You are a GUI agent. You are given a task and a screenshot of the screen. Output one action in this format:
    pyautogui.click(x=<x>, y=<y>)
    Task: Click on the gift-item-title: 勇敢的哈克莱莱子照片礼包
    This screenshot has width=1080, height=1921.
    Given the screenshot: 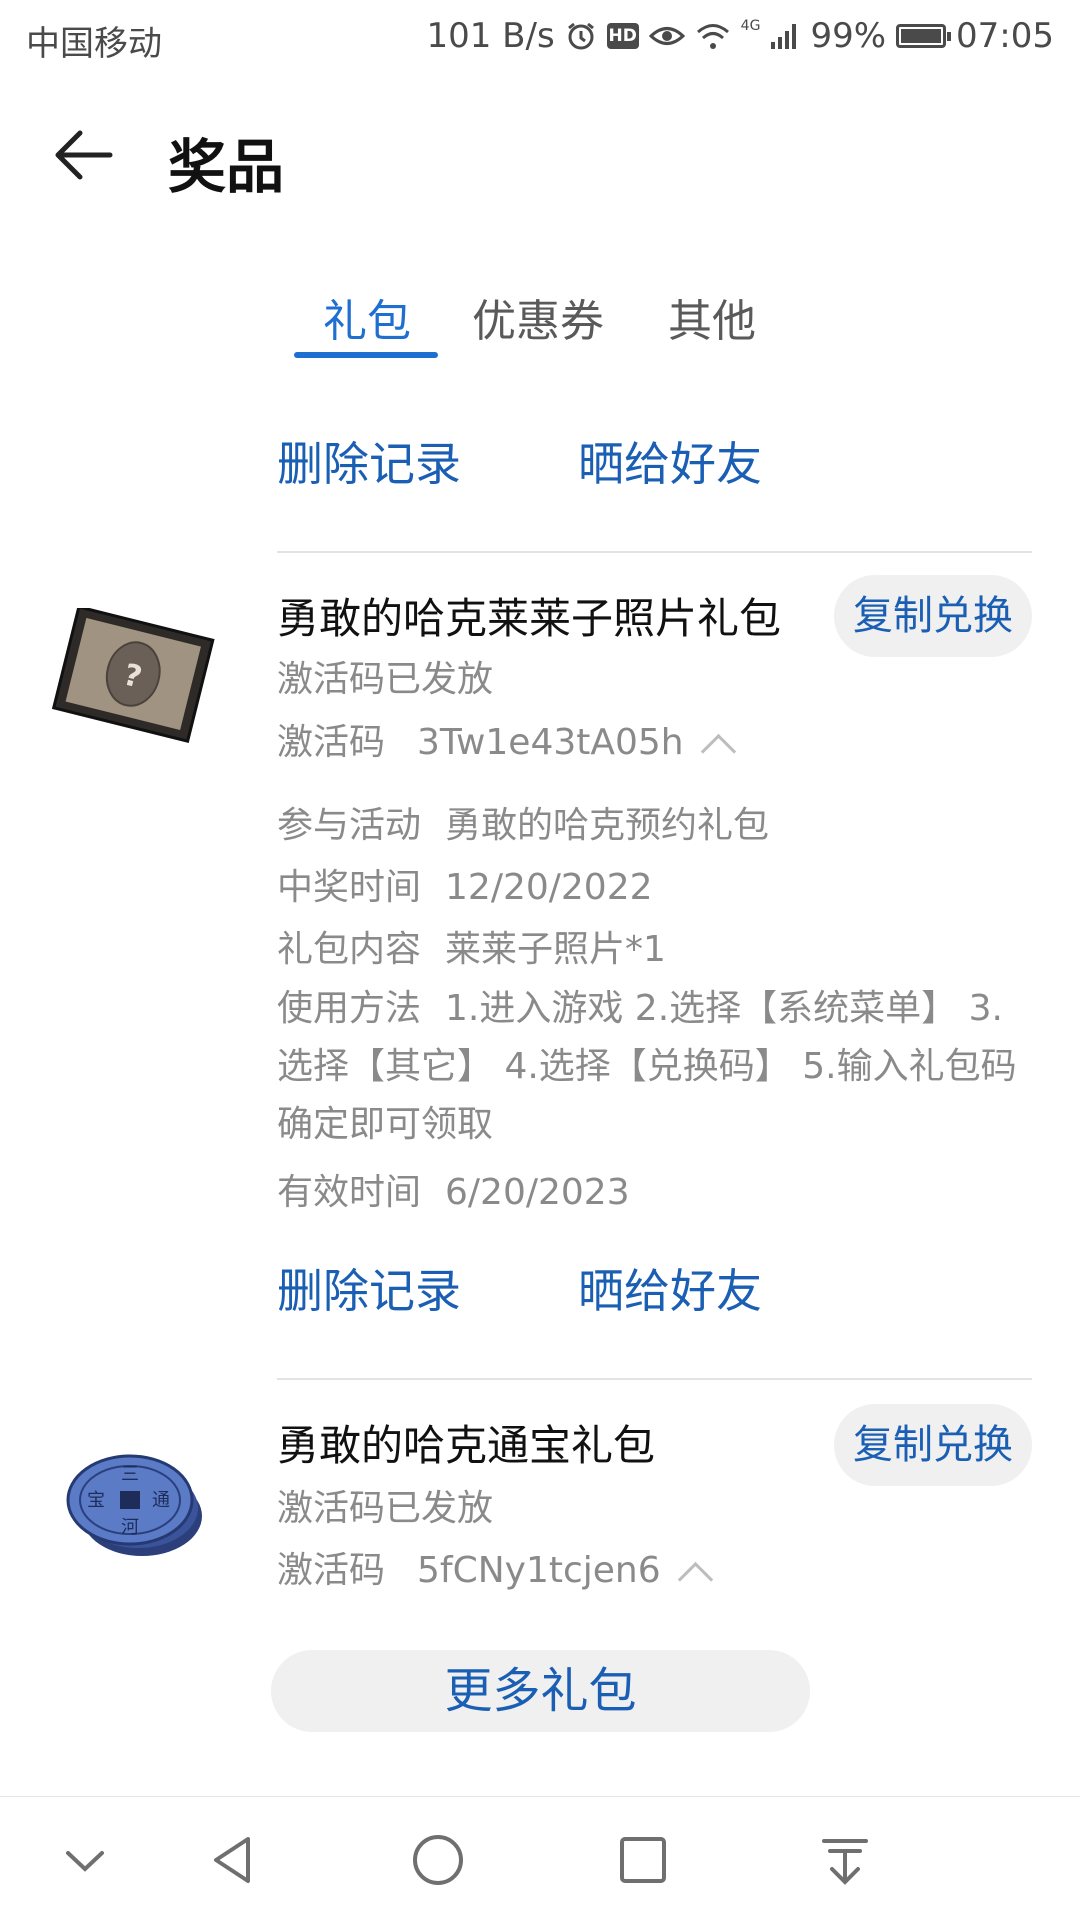 What is the action you would take?
    pyautogui.click(x=529, y=618)
    